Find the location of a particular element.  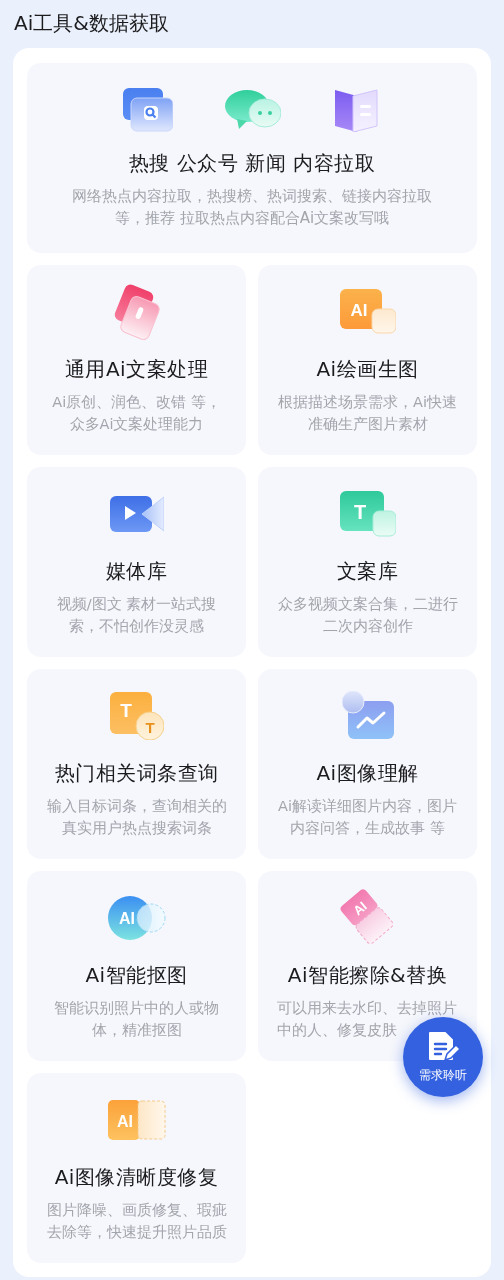

card-title: Ai图像清晰度修复 is located at coordinates (136, 1177).